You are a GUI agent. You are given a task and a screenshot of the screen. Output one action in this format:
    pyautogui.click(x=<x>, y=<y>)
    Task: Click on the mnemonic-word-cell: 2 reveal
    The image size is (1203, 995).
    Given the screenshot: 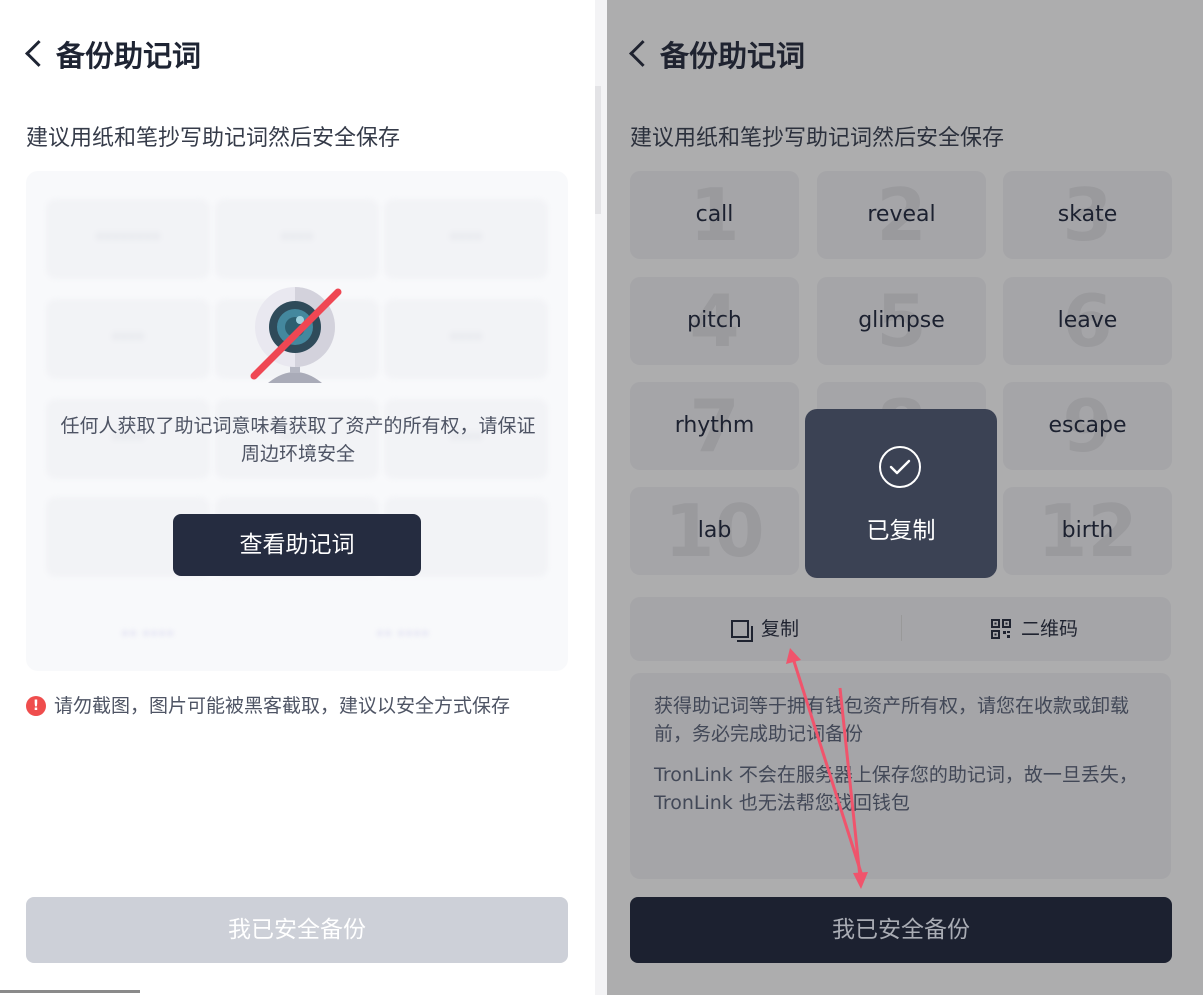 What is the action you would take?
    pyautogui.click(x=901, y=215)
    